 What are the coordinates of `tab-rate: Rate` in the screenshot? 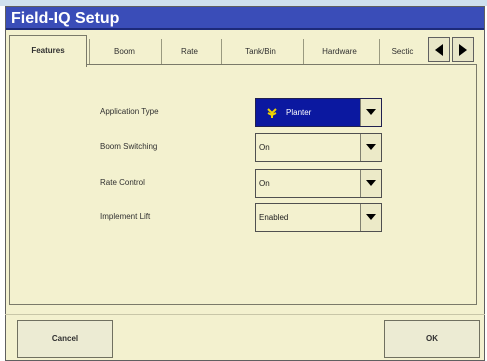 It's located at (189, 52).